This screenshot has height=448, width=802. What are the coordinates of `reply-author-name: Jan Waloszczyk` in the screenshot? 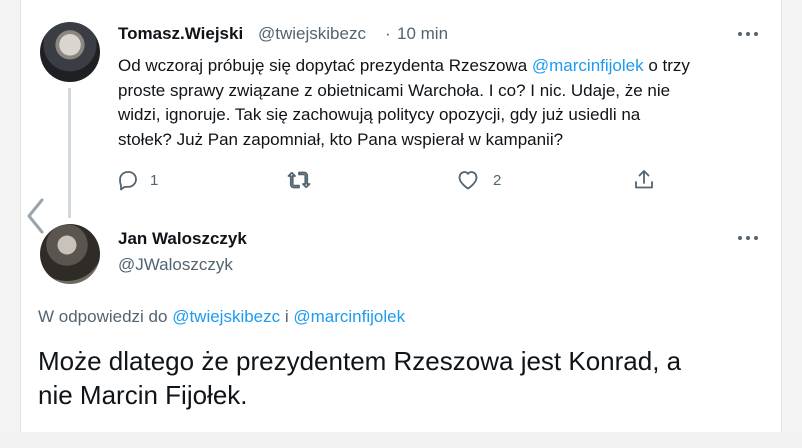 It's located at (182, 239).